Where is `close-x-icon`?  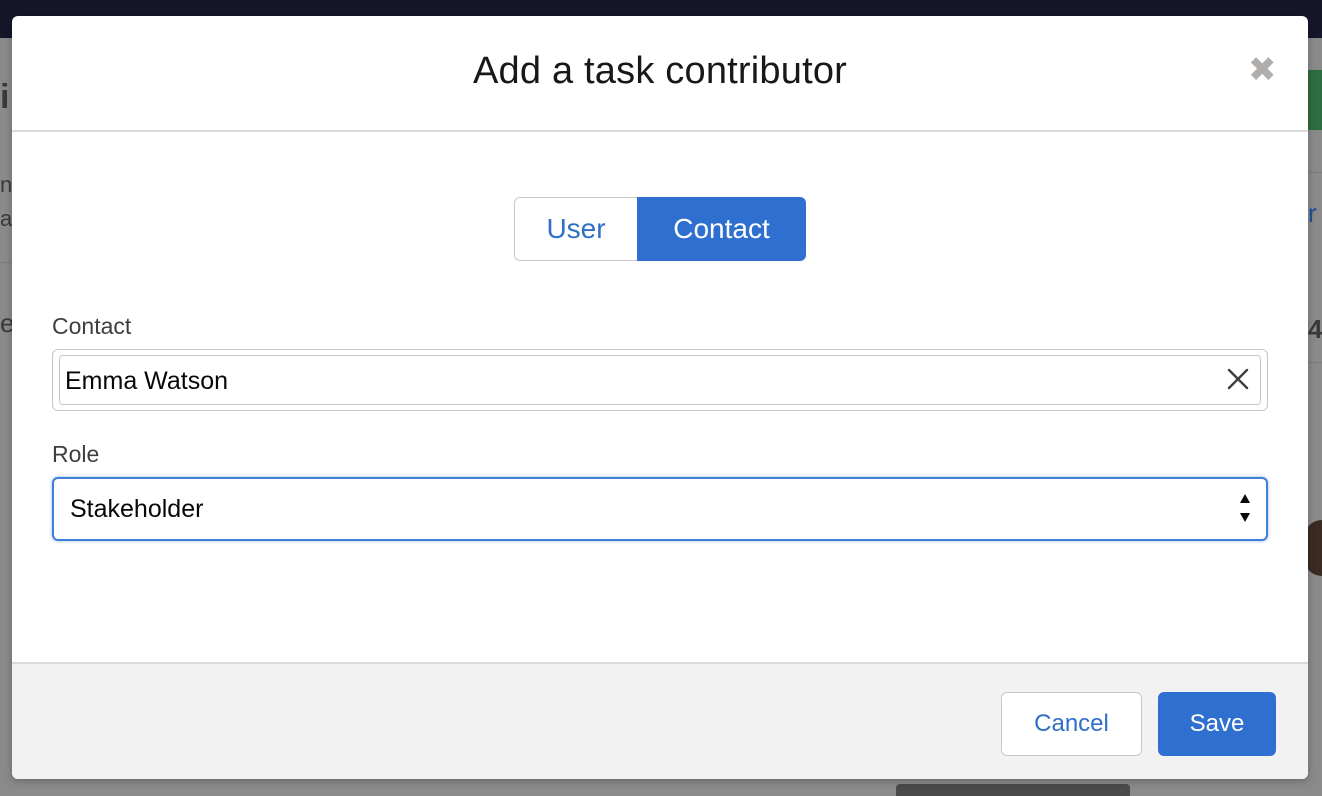
close-x-icon is located at coordinates (1238, 379).